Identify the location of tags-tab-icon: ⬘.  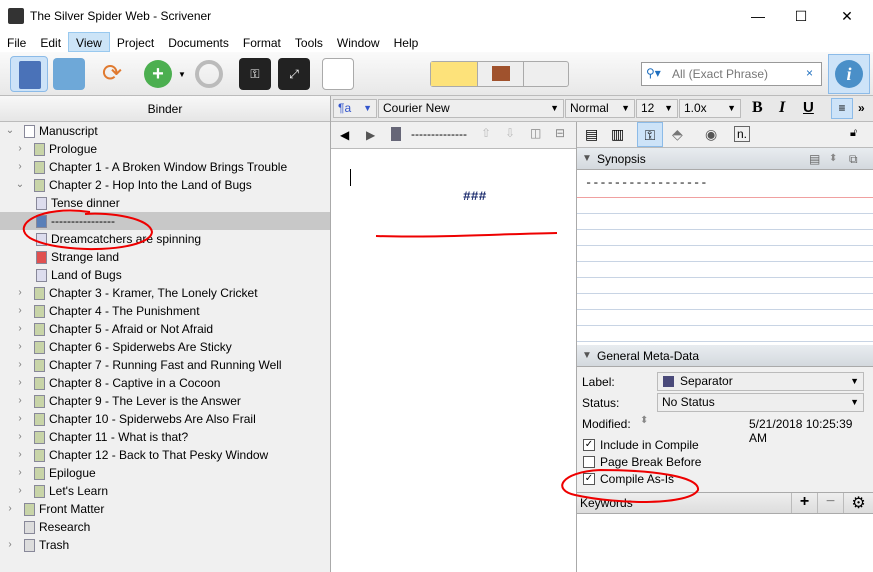
(677, 134).